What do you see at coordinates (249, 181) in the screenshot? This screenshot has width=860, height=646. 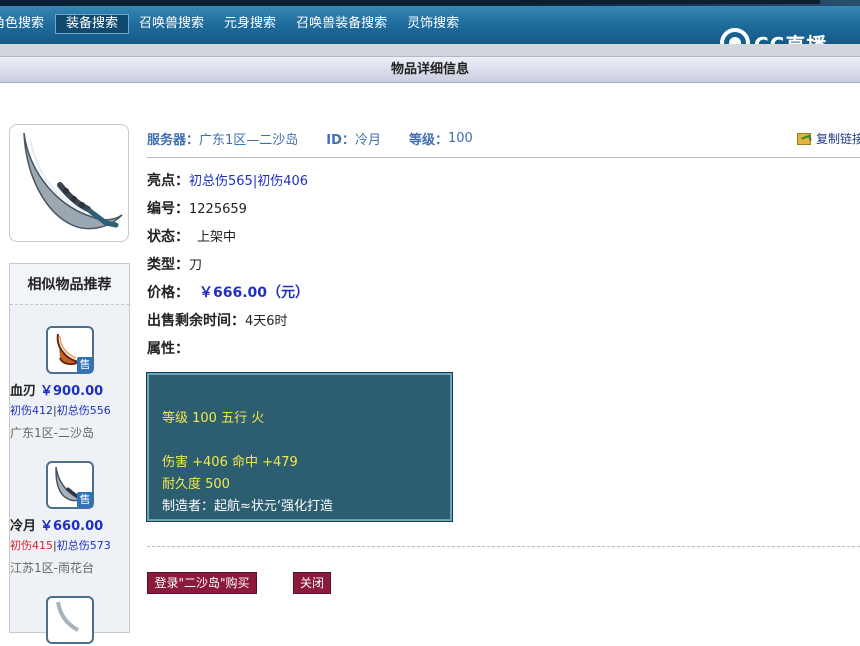 I see `highlight-value: 初总伤565|初伤406` at bounding box center [249, 181].